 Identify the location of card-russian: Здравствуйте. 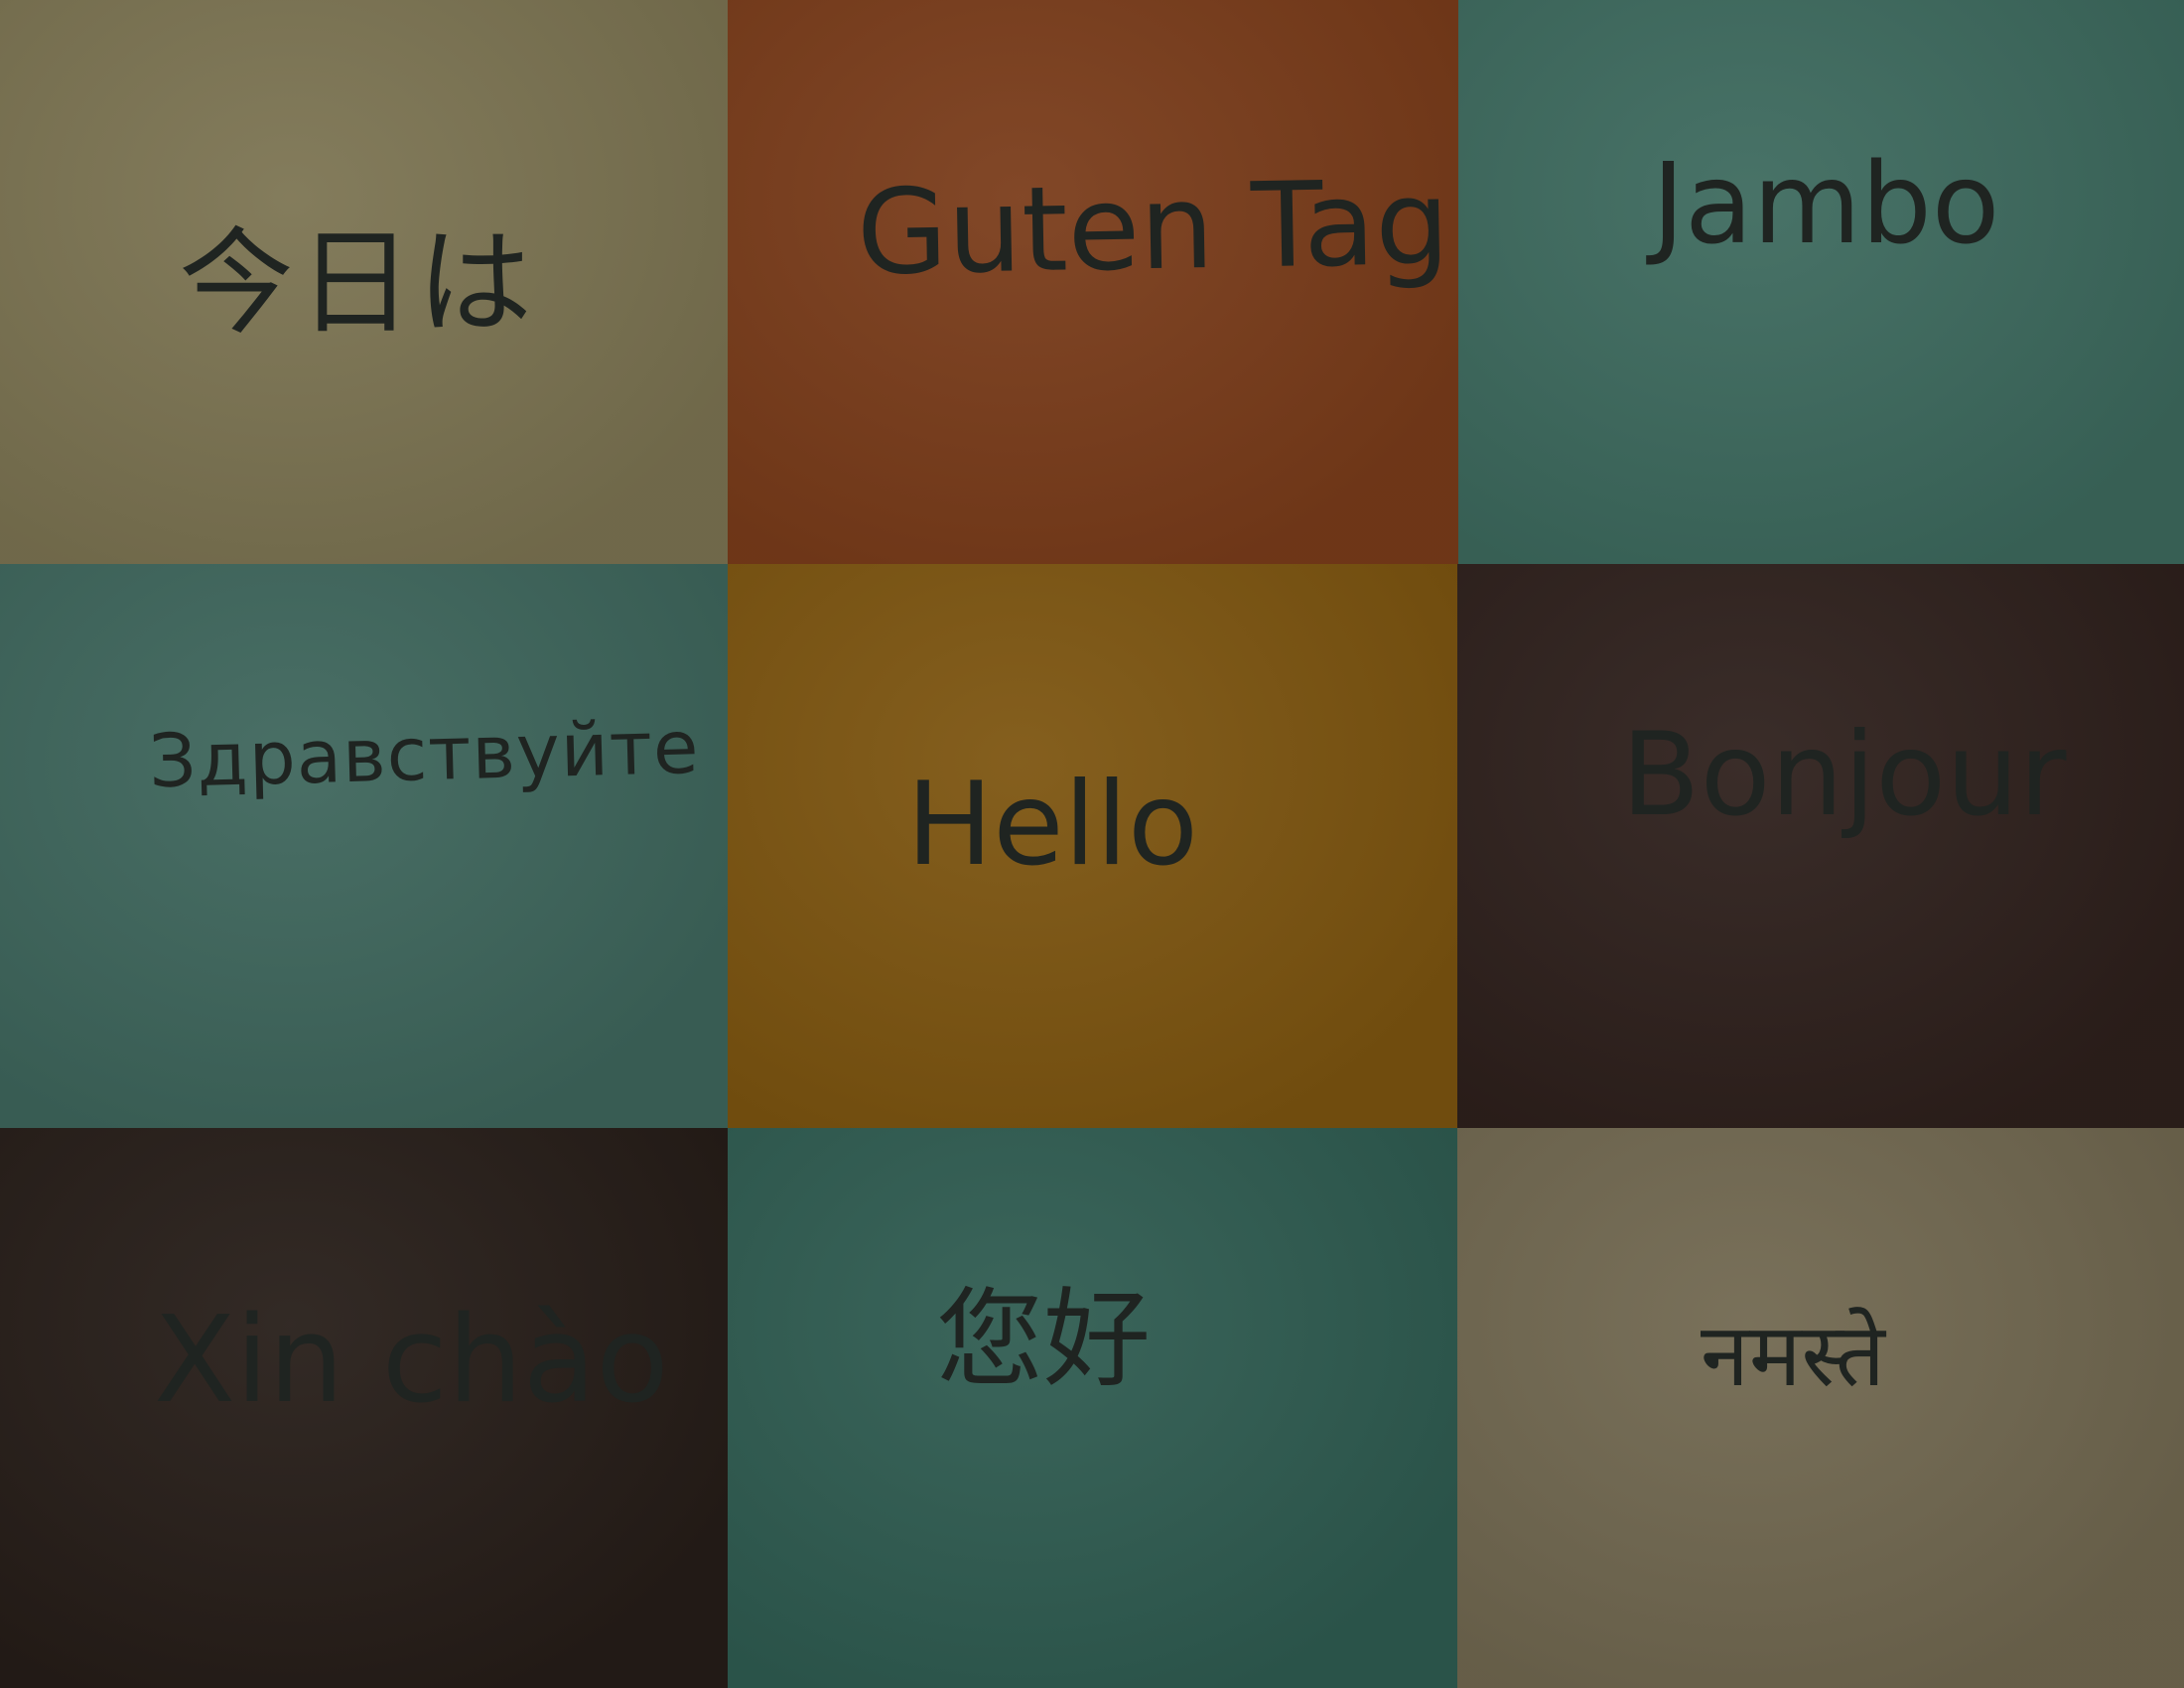
(364, 846).